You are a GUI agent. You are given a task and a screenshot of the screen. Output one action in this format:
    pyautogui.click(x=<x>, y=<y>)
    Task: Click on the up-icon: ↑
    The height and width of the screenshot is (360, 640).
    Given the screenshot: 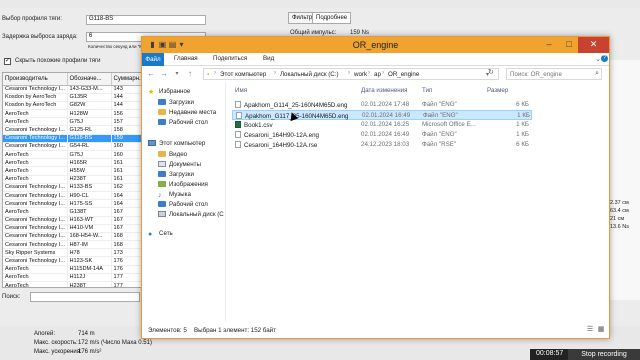 What is the action you would take?
    pyautogui.click(x=190, y=74)
    